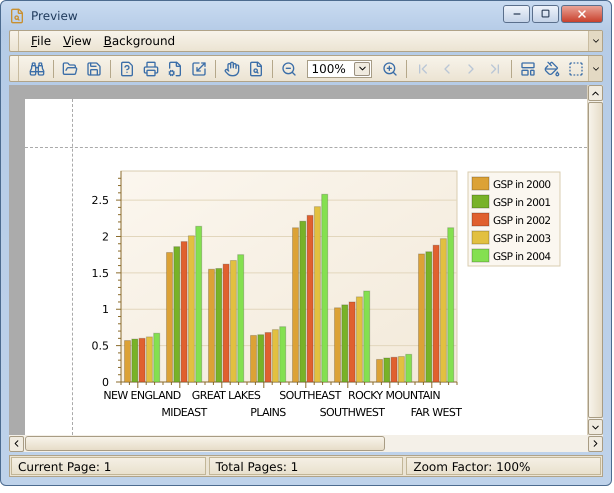  I want to click on legend-label: GSP in 2003, so click(522, 239).